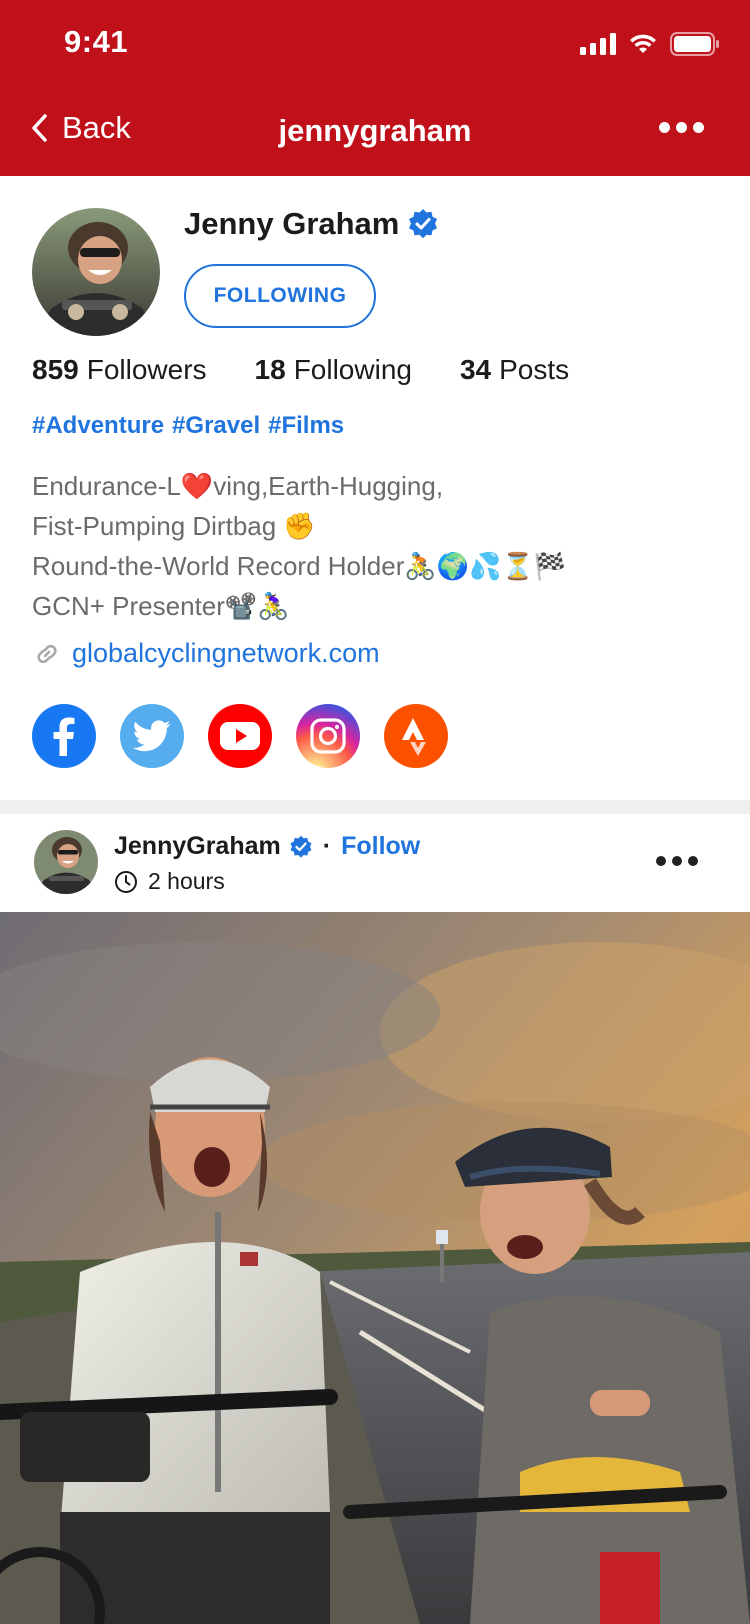 Image resolution: width=750 pixels, height=1624 pixels. I want to click on link-icon, so click(47, 653).